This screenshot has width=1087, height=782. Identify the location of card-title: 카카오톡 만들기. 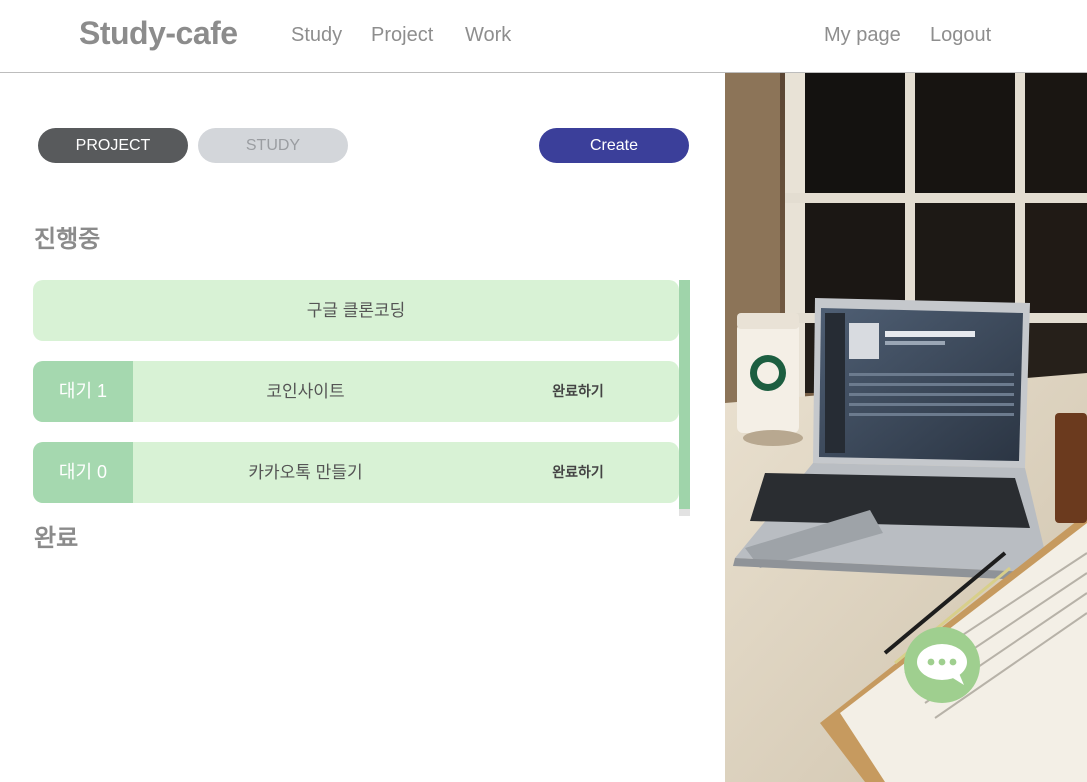
(305, 472).